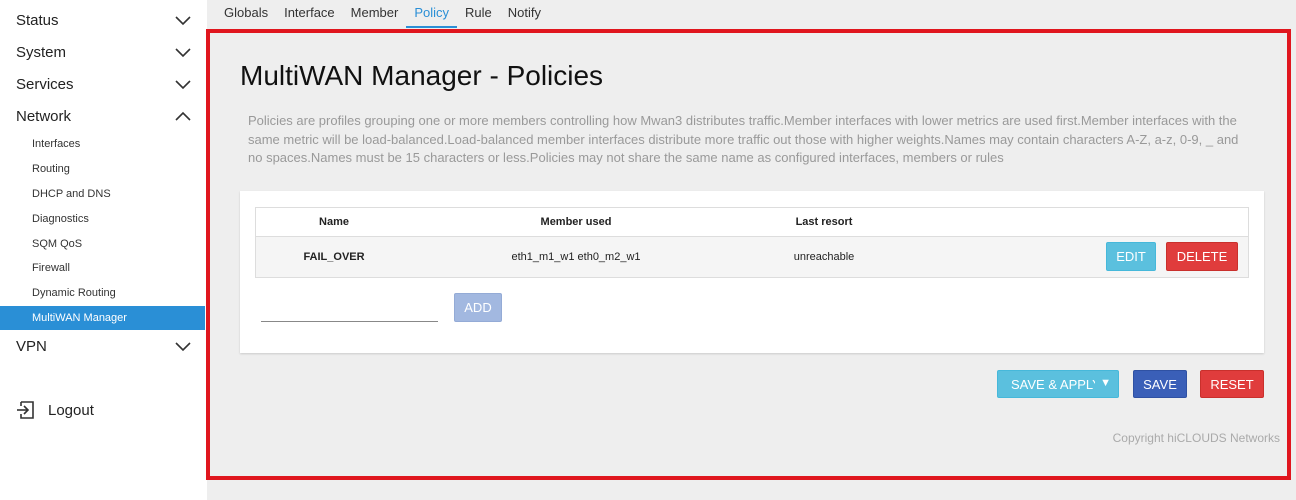 The image size is (1296, 500). Describe the element at coordinates (102, 219) in the screenshot. I see `sidebar-item-diagnostics: Diagnostics` at that location.